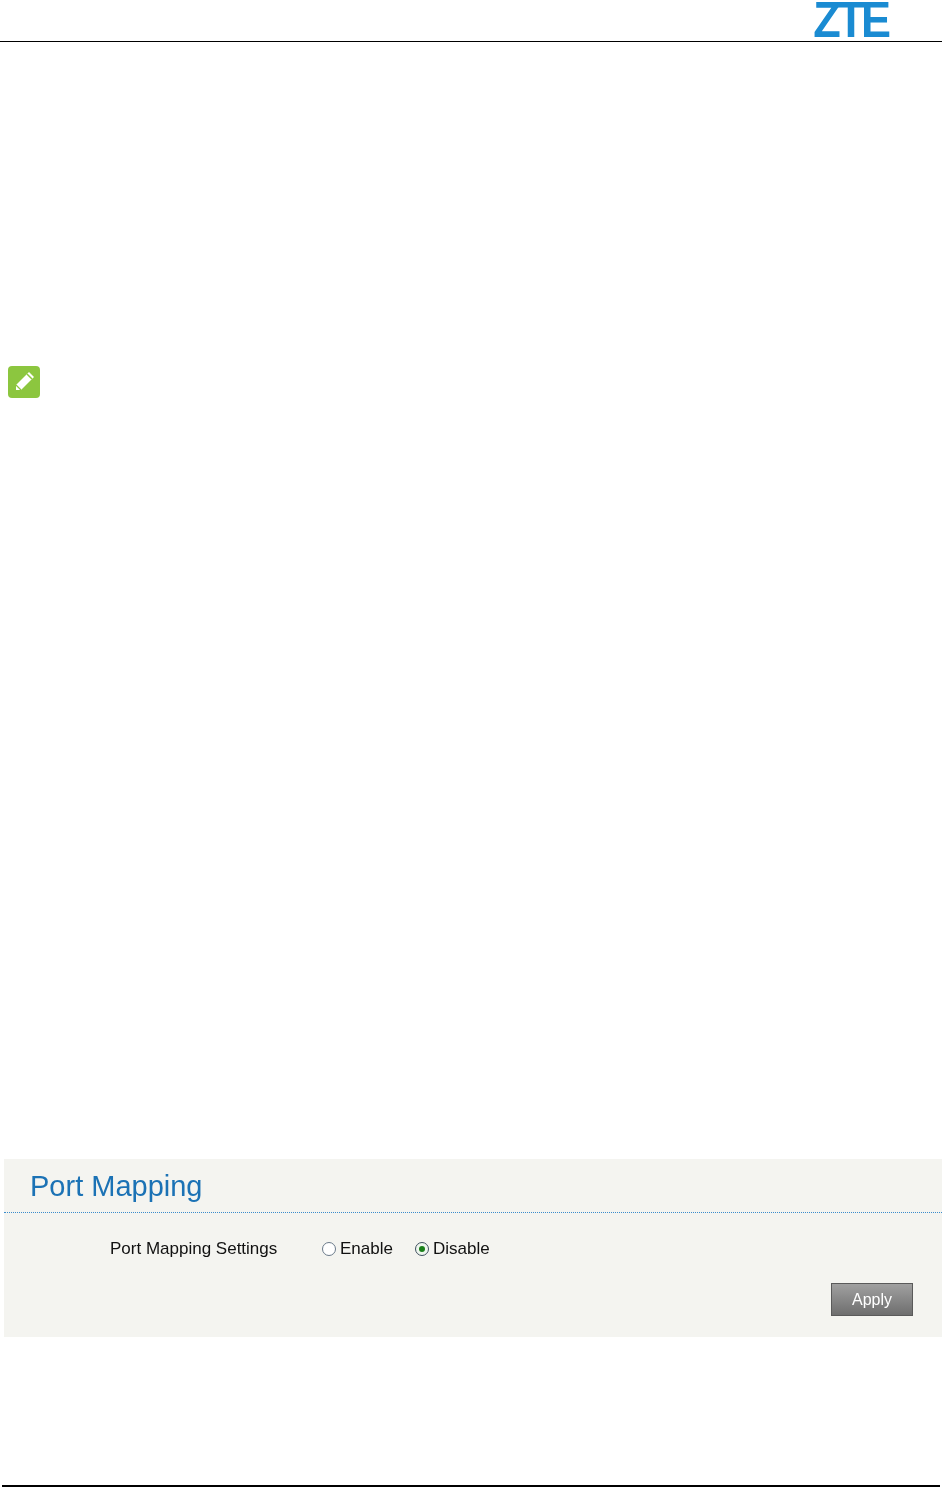  What do you see at coordinates (366, 1249) in the screenshot?
I see `option-label: Enable` at bounding box center [366, 1249].